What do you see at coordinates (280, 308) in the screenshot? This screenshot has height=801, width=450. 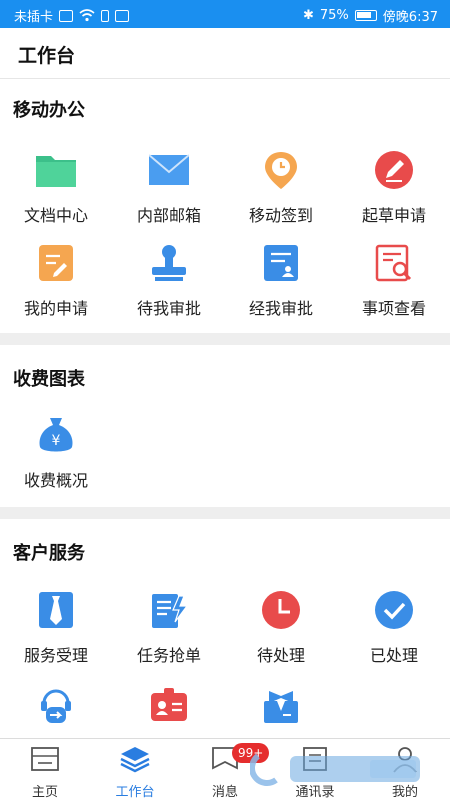 I see `grid-item-label: 经我审批` at bounding box center [280, 308].